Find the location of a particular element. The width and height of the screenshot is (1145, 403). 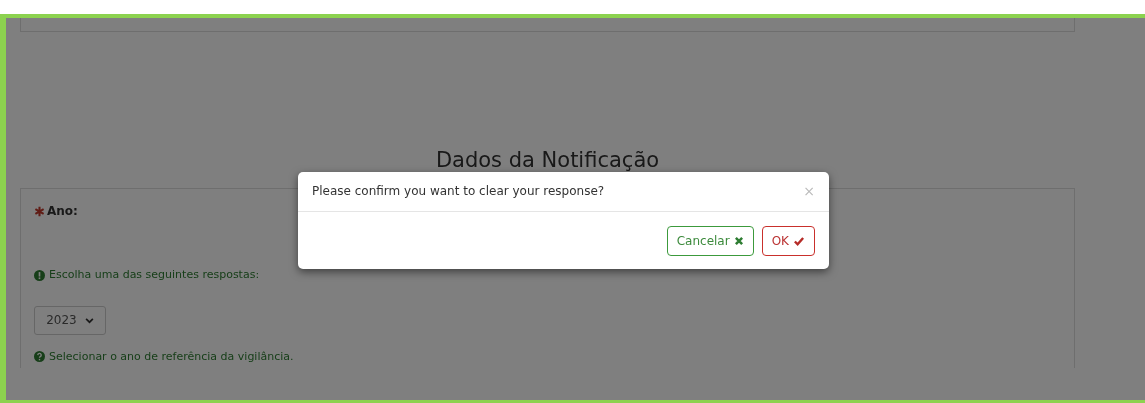

section-title: Dados da Notificação is located at coordinates (547, 160).